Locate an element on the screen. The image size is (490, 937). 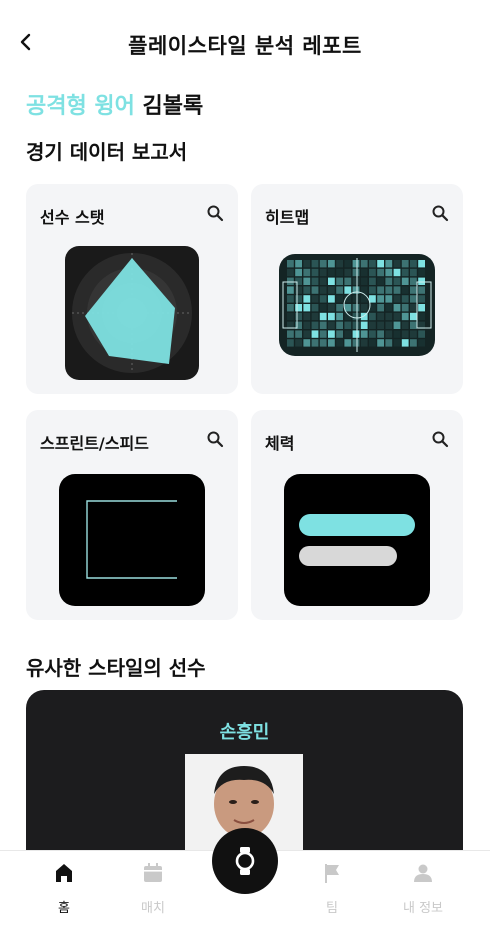
sprint-card: 스프린트/스피드 is located at coordinates (132, 515).